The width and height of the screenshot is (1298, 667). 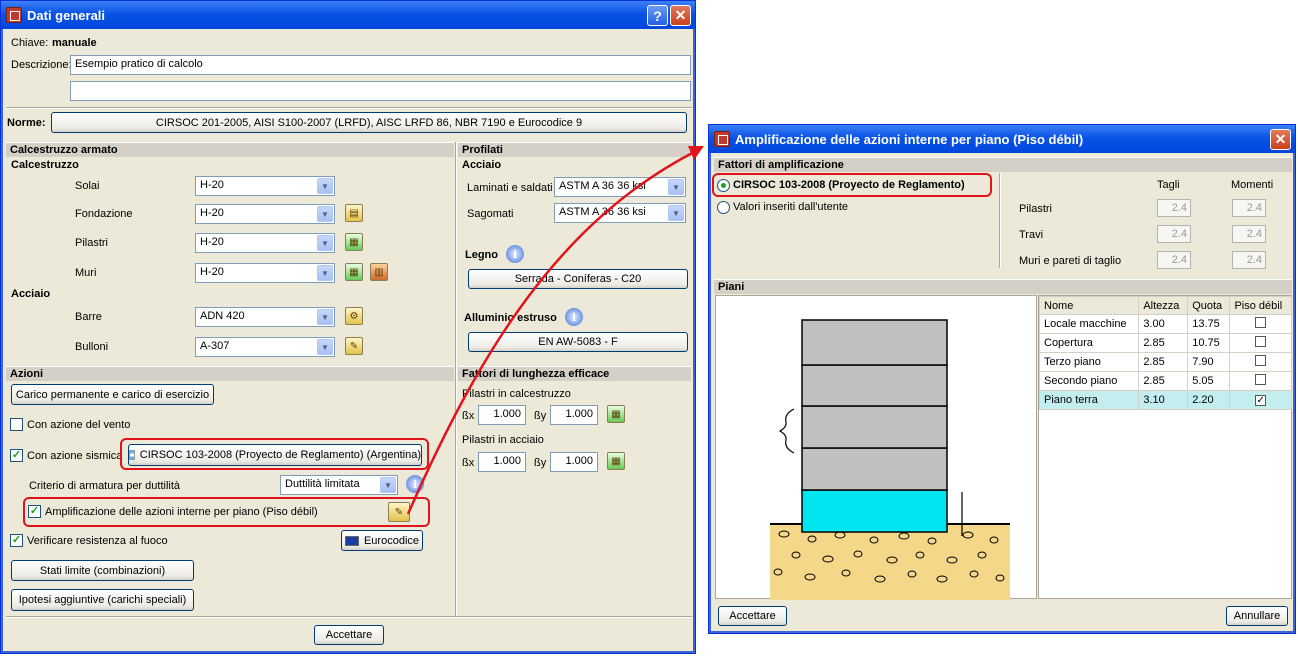 What do you see at coordinates (578, 342) in the screenshot?
I see `alluminio-button: EN AW-5083 - F` at bounding box center [578, 342].